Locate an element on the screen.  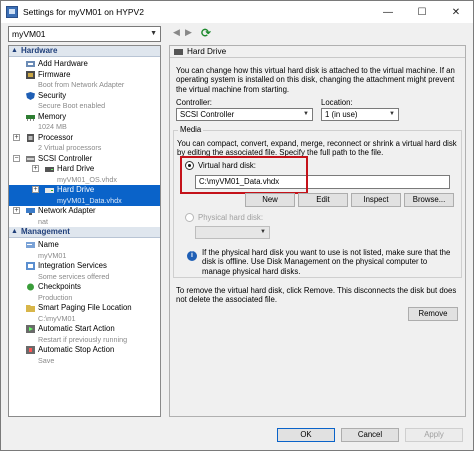
tree-item-checkpoints: Checkpoints Production is located at coordinates (84, 292).